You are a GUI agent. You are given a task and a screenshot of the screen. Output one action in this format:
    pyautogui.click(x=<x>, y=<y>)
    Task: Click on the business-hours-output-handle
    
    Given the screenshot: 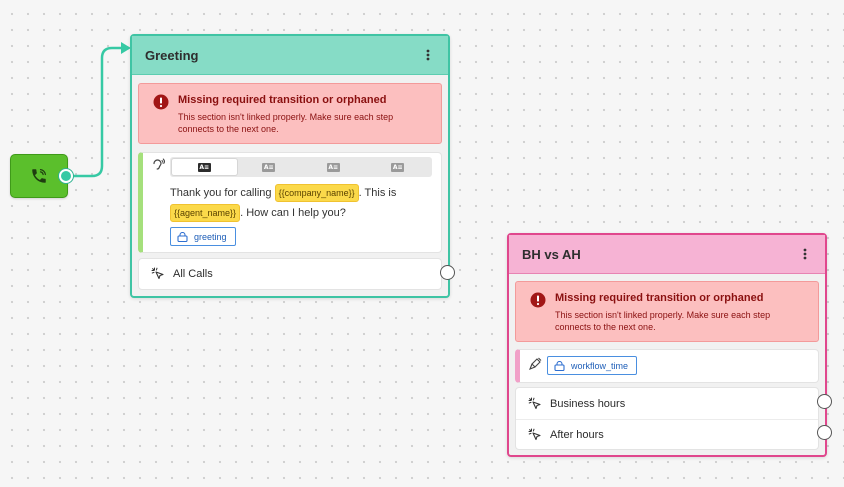 What is the action you would take?
    pyautogui.click(x=824, y=401)
    